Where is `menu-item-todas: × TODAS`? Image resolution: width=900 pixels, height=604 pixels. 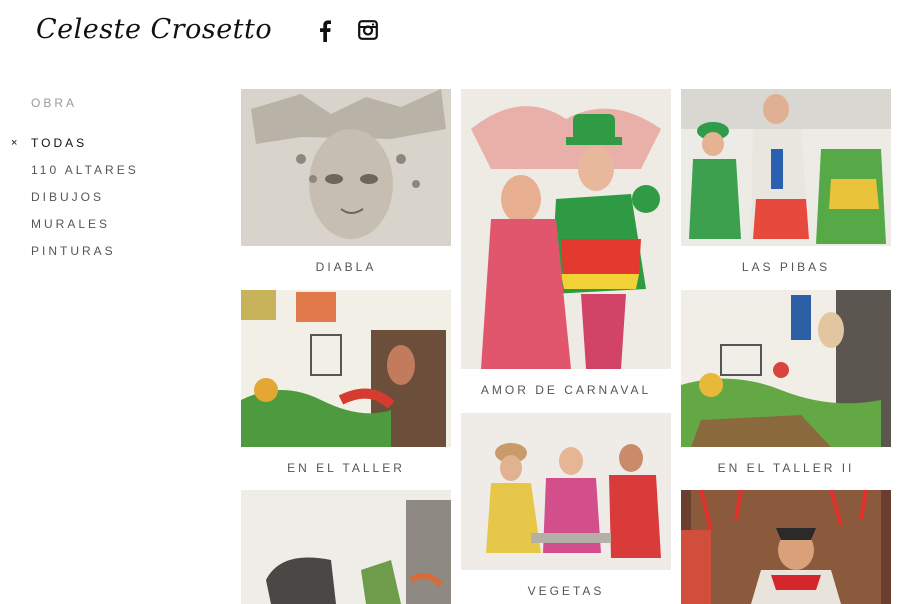
menu-item-todas: × TODAS is located at coordinates (69, 149).